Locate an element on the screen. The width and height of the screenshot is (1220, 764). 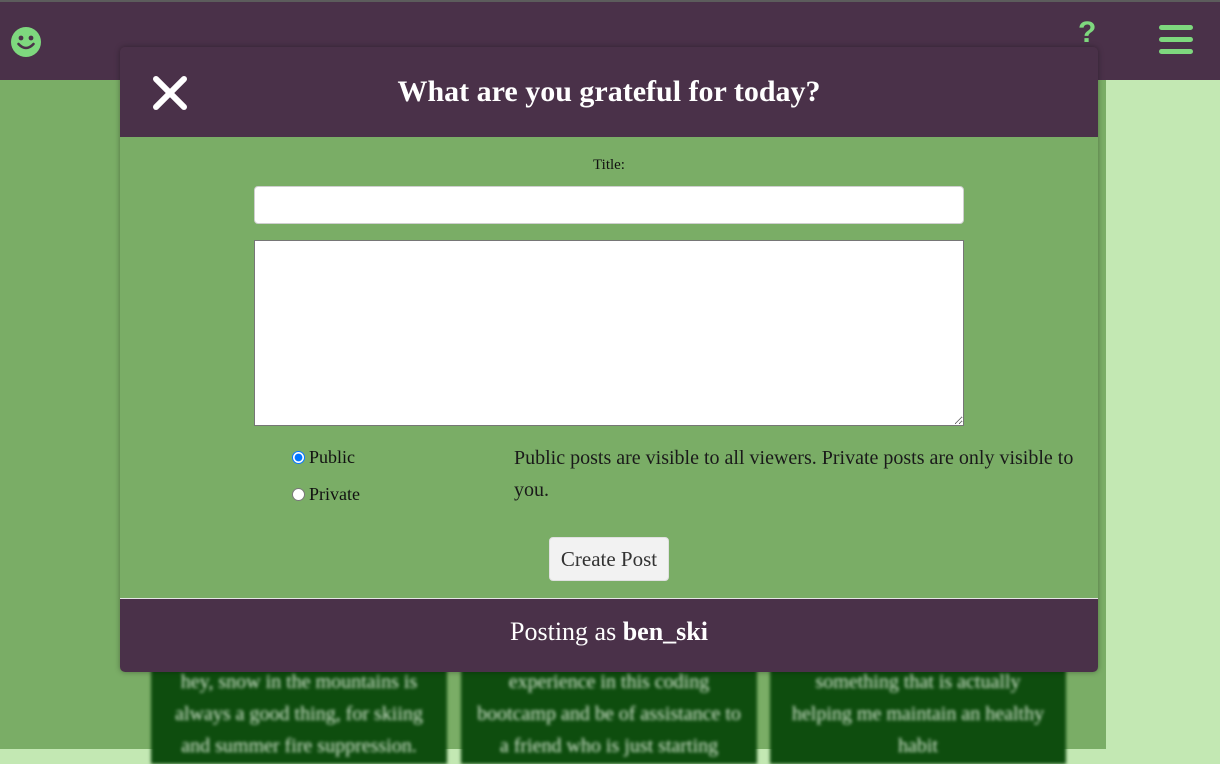
title-input is located at coordinates (609, 205).